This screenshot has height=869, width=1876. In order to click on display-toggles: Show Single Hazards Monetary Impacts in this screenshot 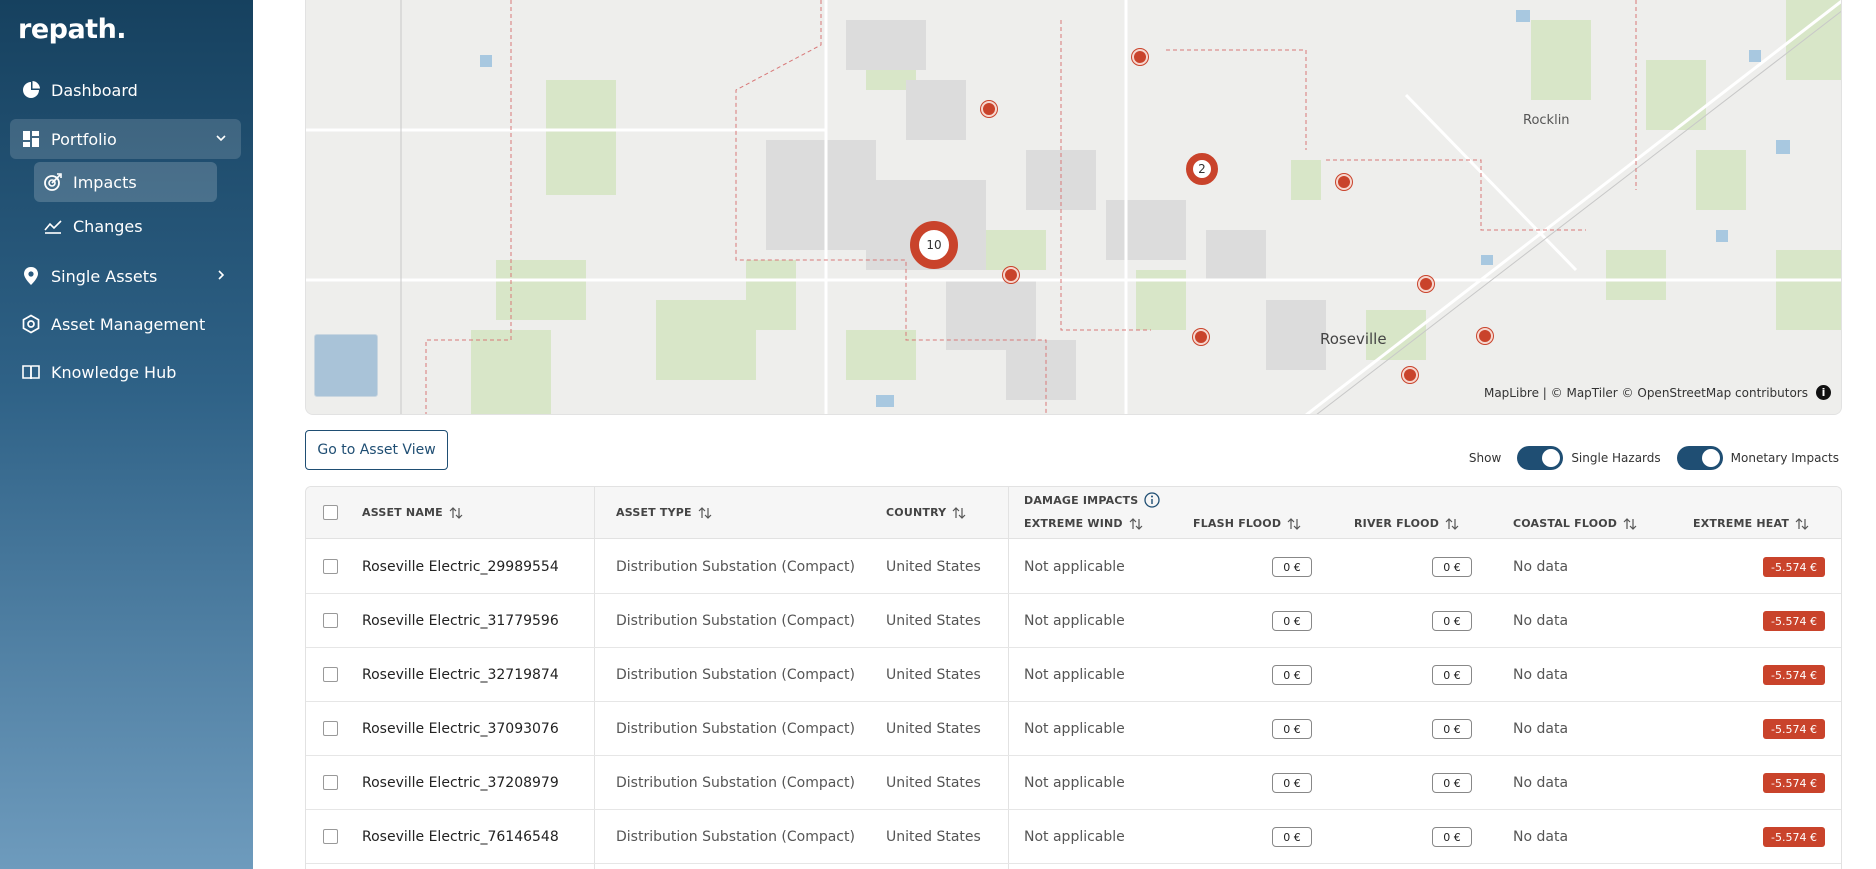, I will do `click(1654, 458)`.